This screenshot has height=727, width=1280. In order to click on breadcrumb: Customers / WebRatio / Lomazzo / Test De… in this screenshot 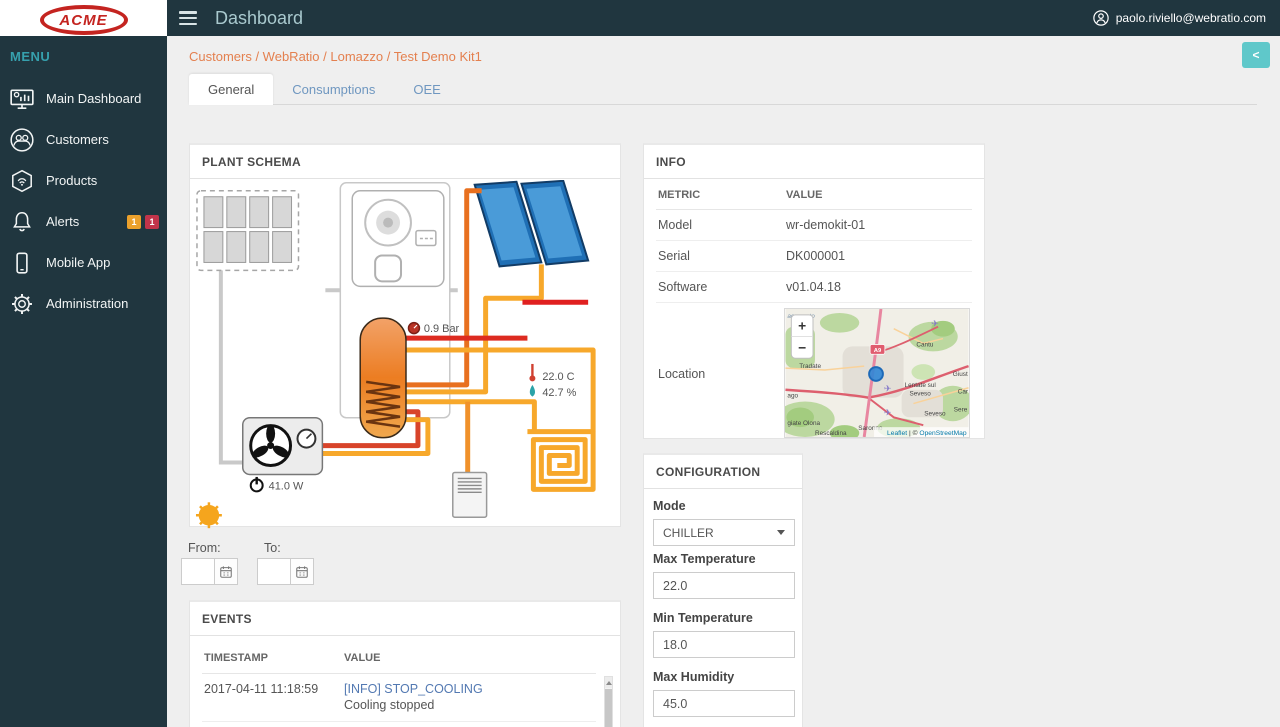, I will do `click(734, 56)`.